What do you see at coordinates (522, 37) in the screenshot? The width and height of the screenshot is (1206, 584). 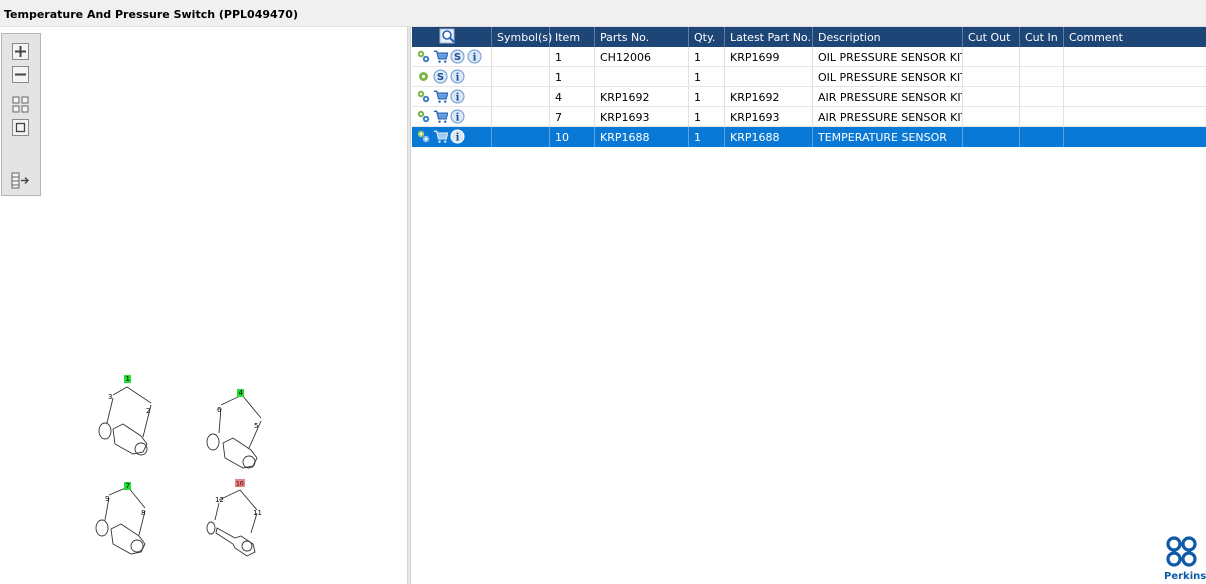 I see `column-header-symbols: Symbol(s)` at bounding box center [522, 37].